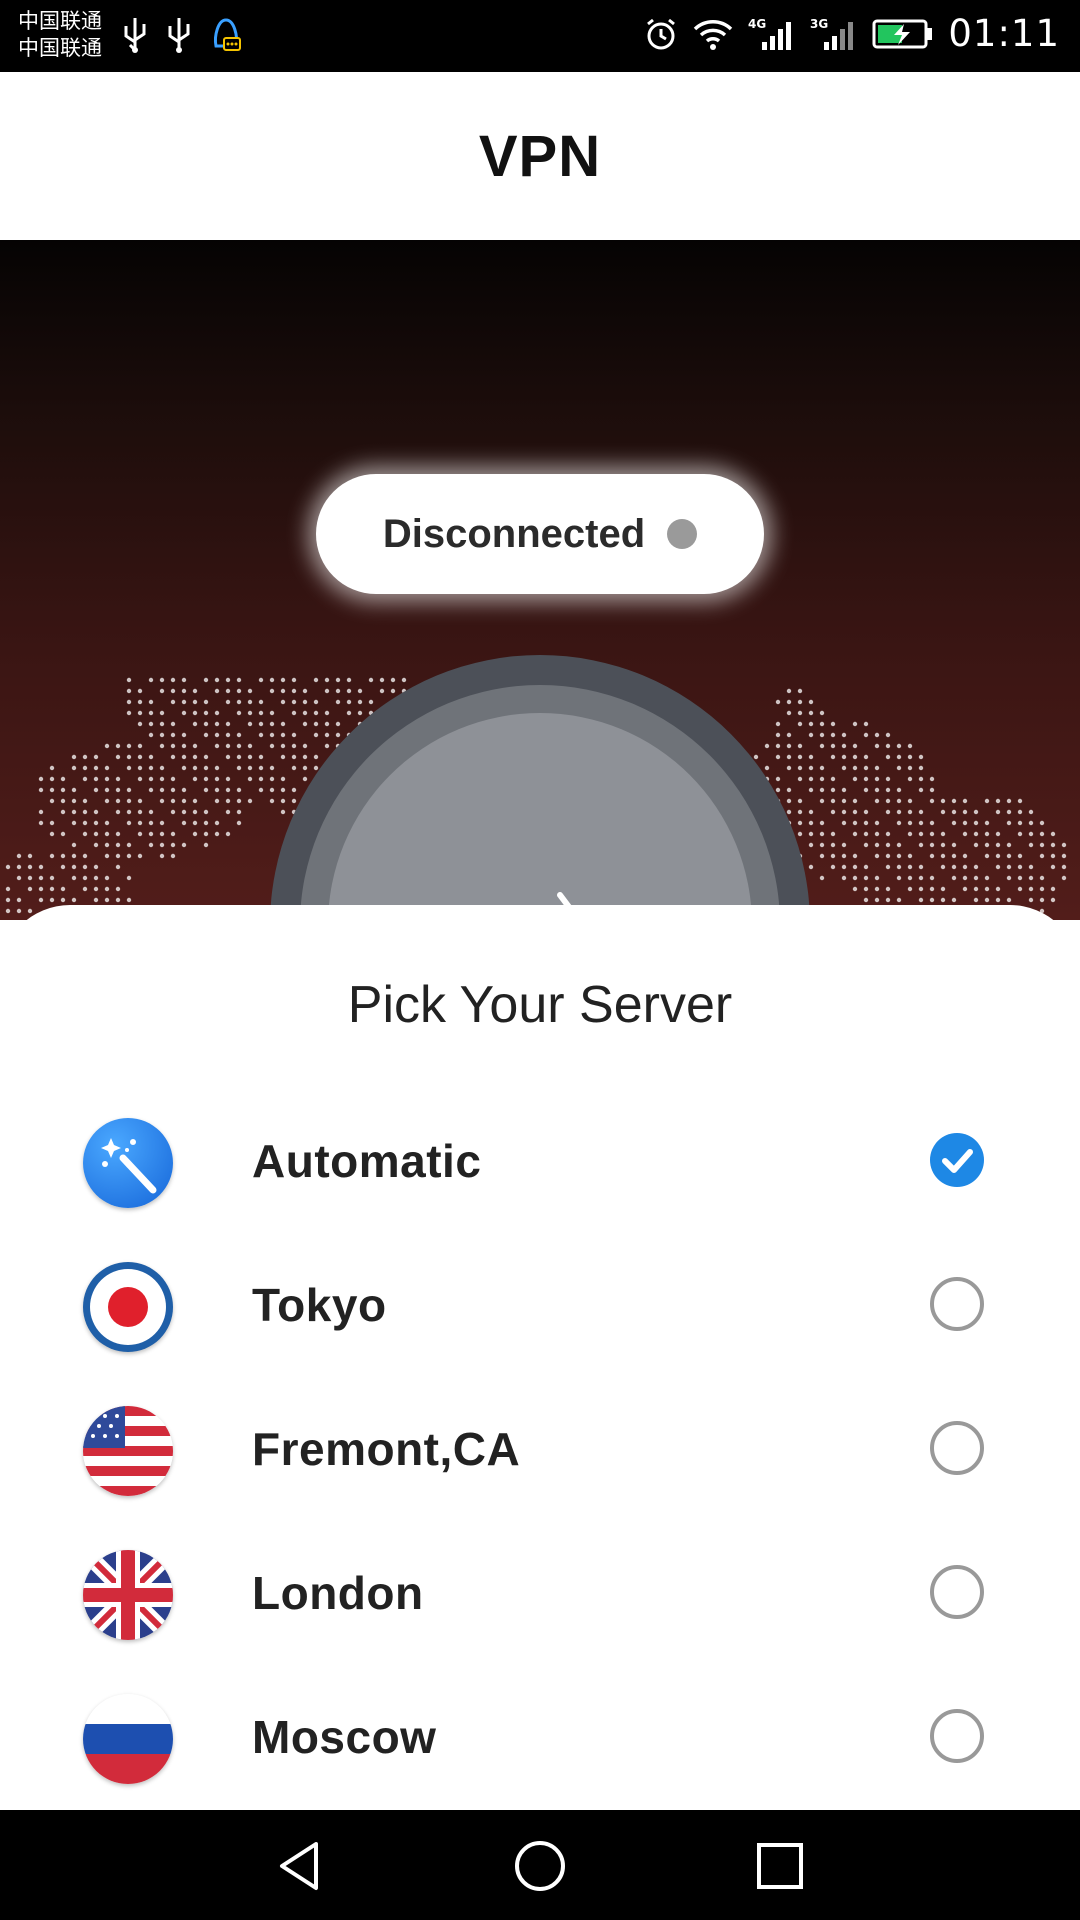 Image resolution: width=1080 pixels, height=1920 pixels. I want to click on page-title: VPN, so click(540, 156).